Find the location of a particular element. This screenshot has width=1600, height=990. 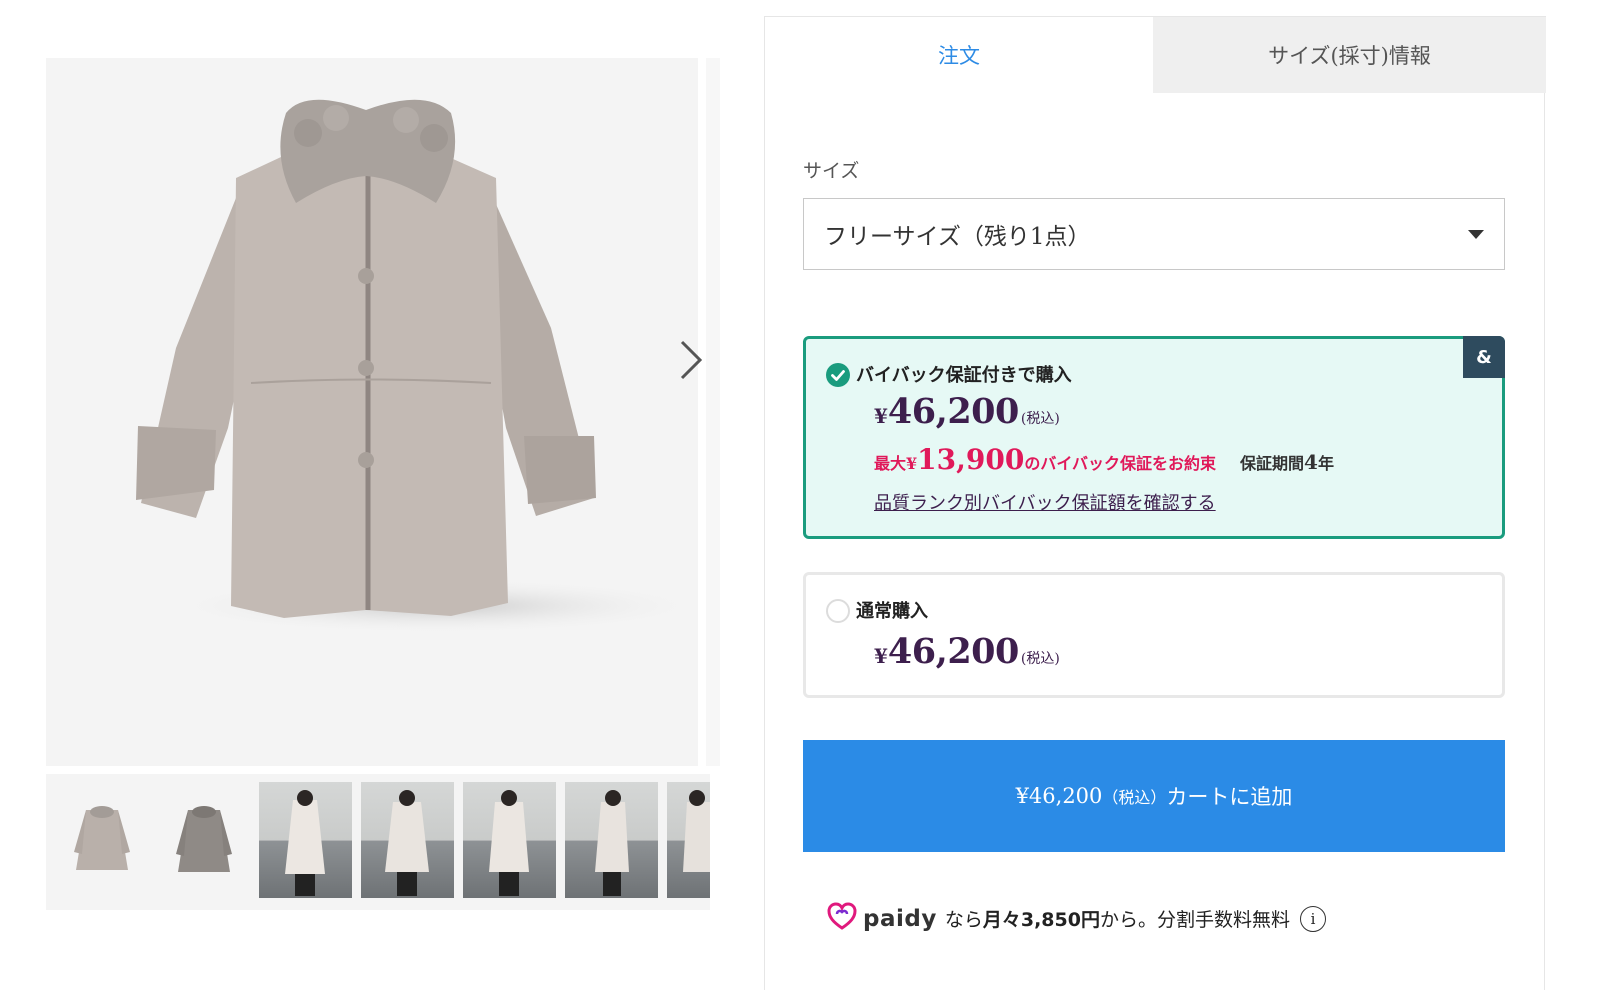

normal-price-amount: 46,200 is located at coordinates (953, 651).